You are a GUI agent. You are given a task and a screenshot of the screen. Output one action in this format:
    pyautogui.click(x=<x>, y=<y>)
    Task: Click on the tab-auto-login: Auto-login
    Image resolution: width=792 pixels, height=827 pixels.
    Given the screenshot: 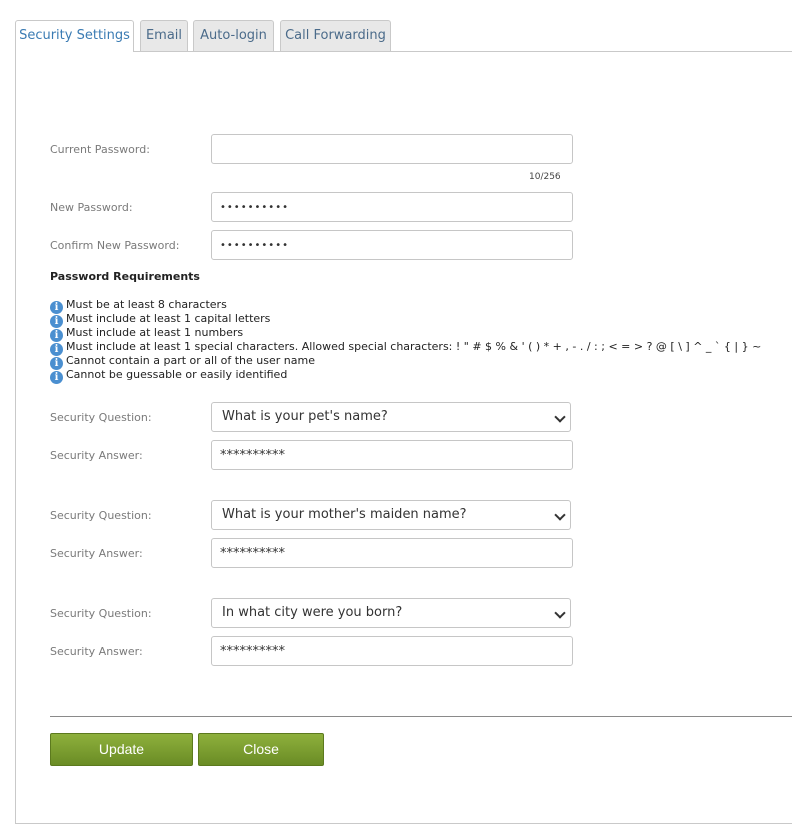 What is the action you would take?
    pyautogui.click(x=233, y=35)
    